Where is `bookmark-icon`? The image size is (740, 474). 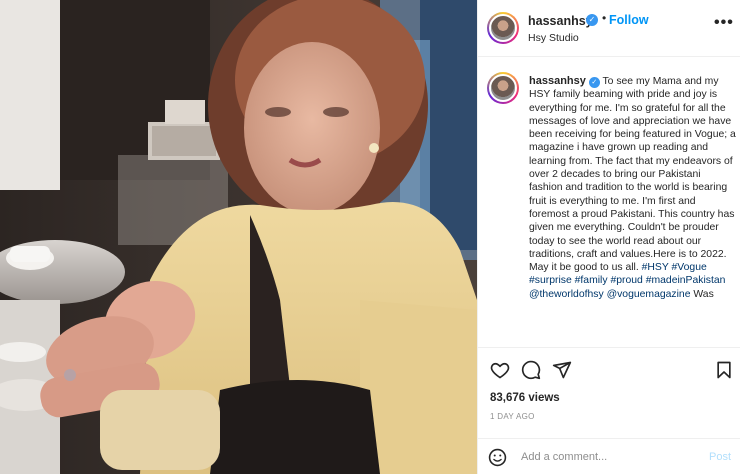
bookmark-icon is located at coordinates (724, 370).